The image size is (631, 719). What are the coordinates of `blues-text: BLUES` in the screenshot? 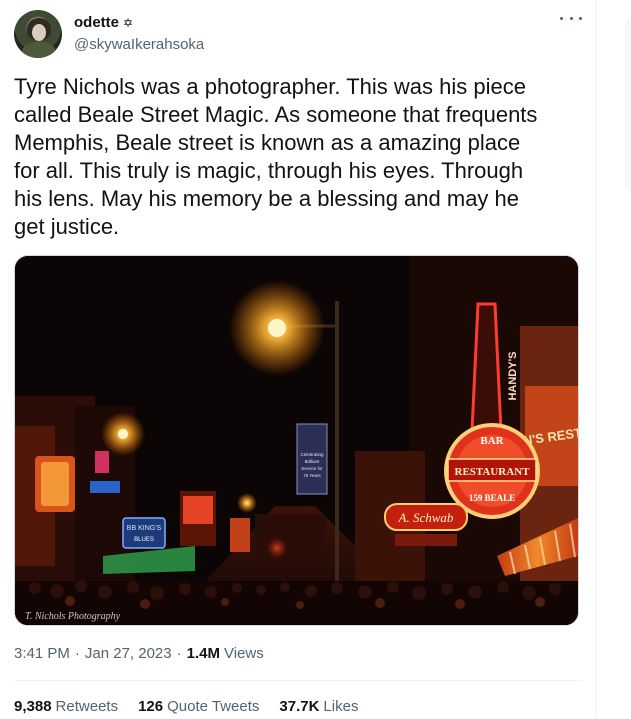 It's located at (144, 540).